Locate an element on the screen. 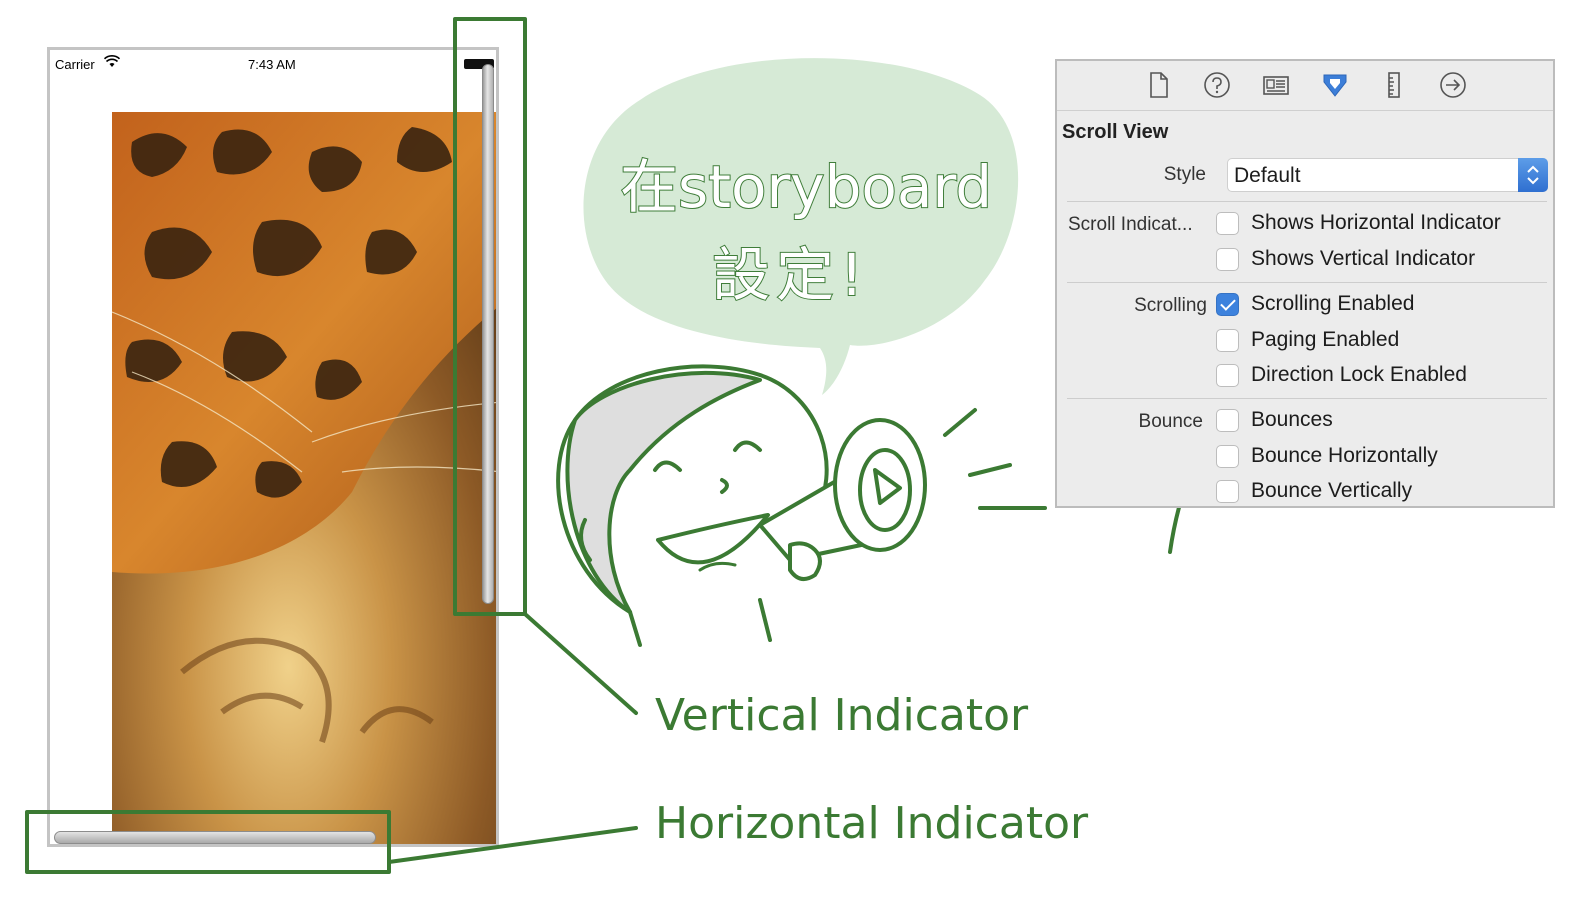 Image resolution: width=1594 pixels, height=921 pixels. scrolling-enabled-checkbox is located at coordinates (1227, 304).